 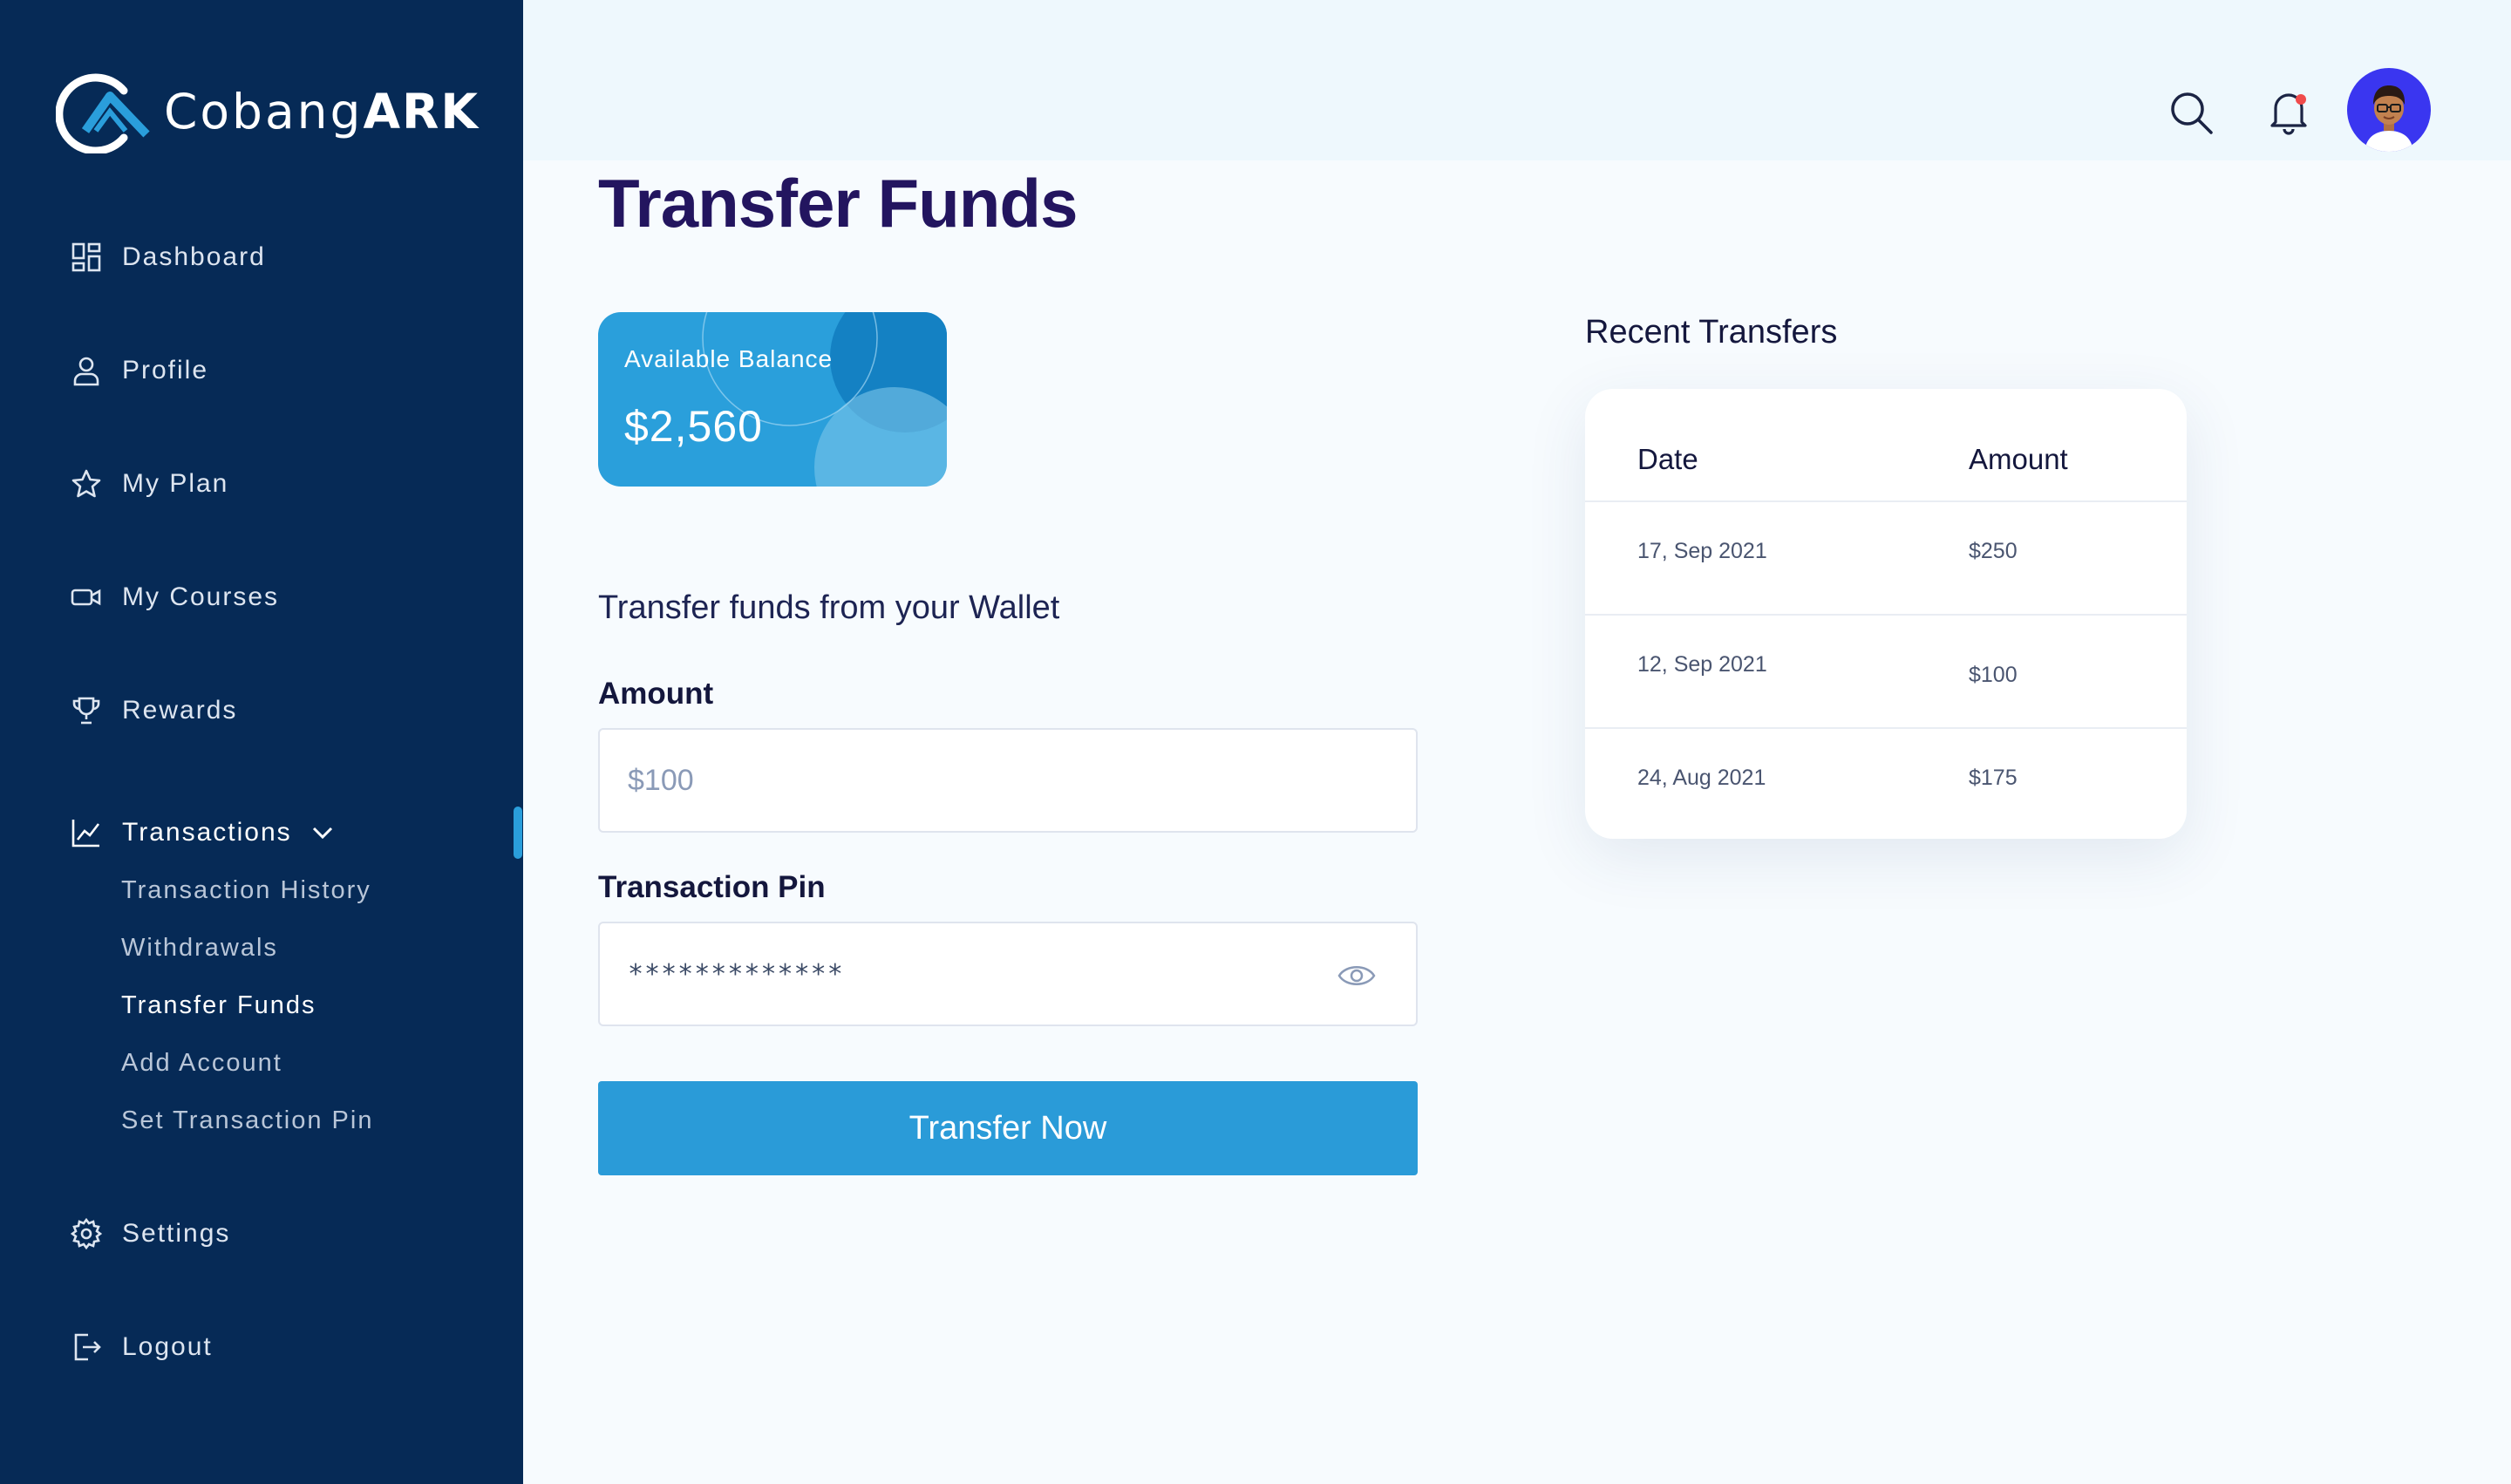 I want to click on avatar, so click(x=2389, y=110).